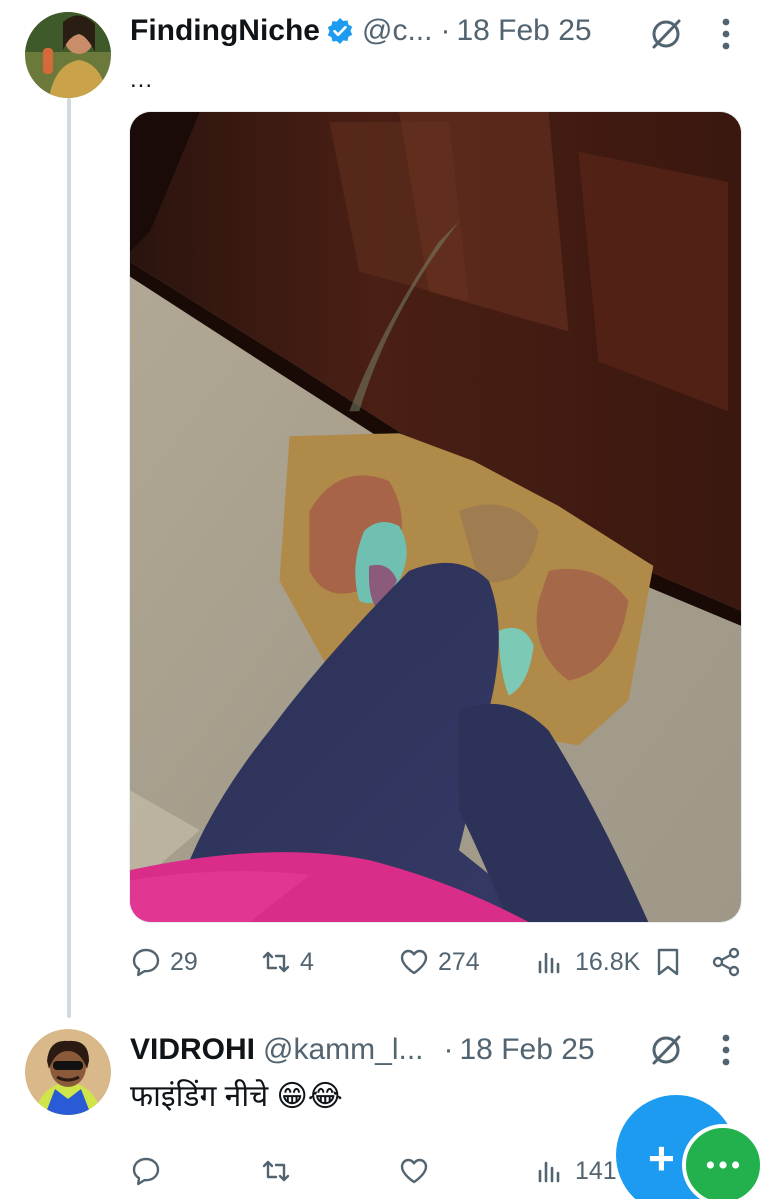  What do you see at coordinates (340, 31) in the screenshot?
I see `verified-badge-icon` at bounding box center [340, 31].